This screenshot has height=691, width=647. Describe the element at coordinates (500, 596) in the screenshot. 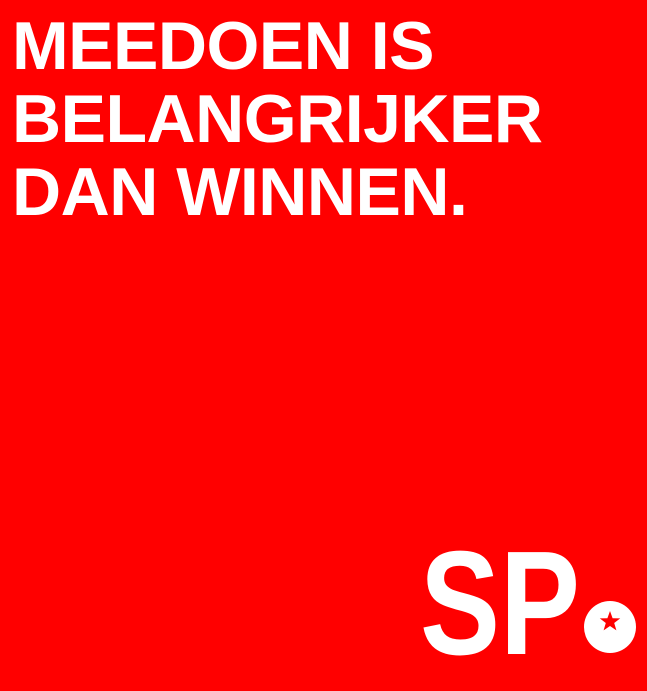

I see `sp-logo-text: SP` at that location.